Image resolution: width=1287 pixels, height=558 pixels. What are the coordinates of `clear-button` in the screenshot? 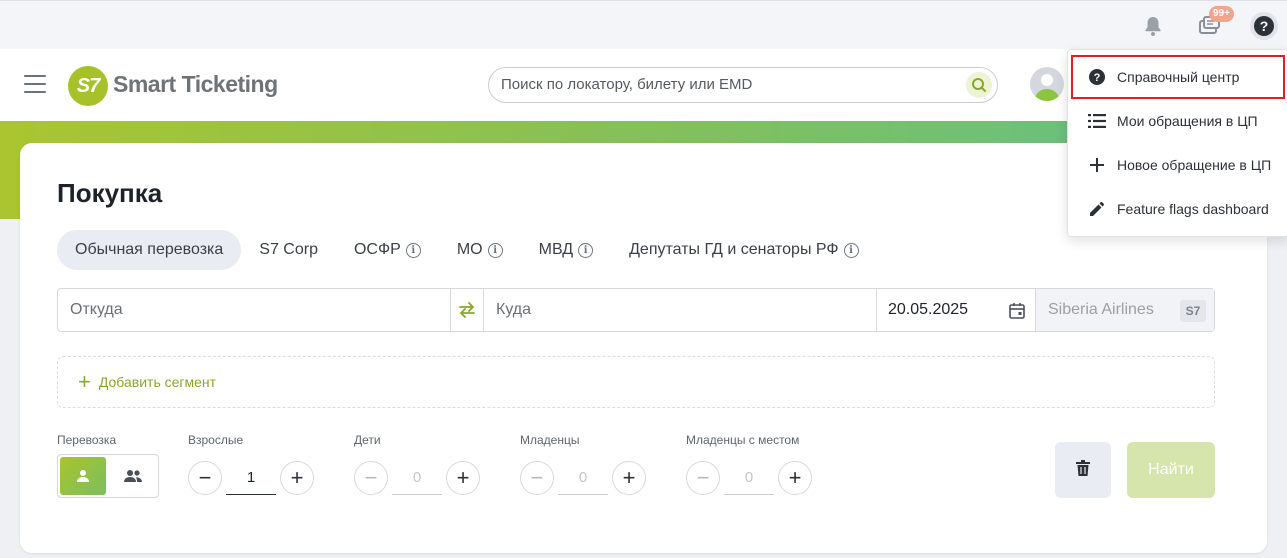 It's located at (1083, 470).